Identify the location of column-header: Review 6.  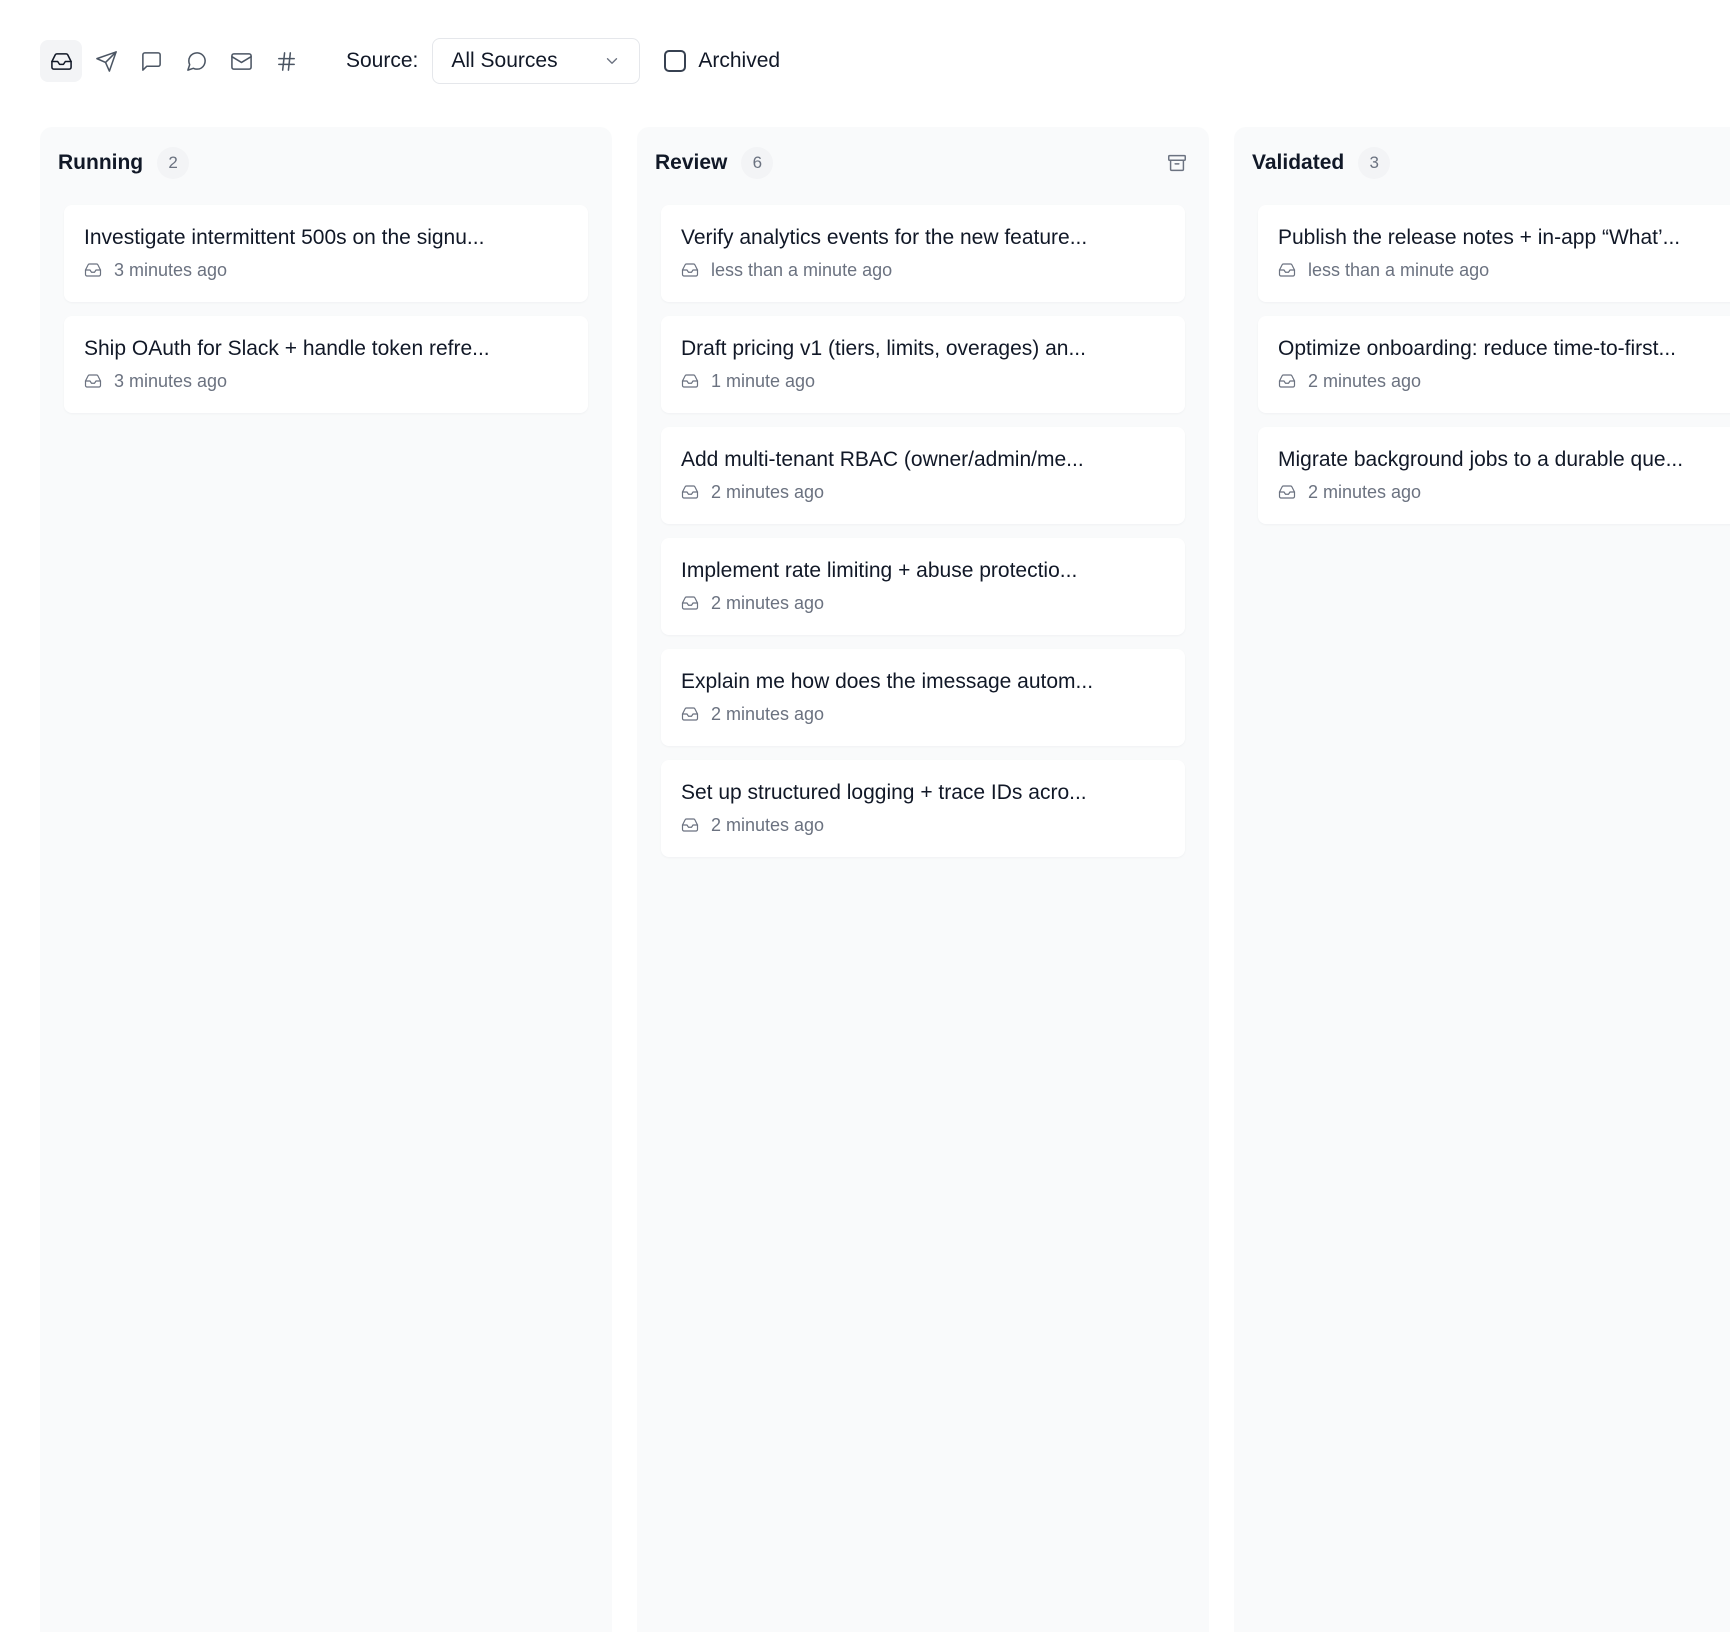
(923, 163).